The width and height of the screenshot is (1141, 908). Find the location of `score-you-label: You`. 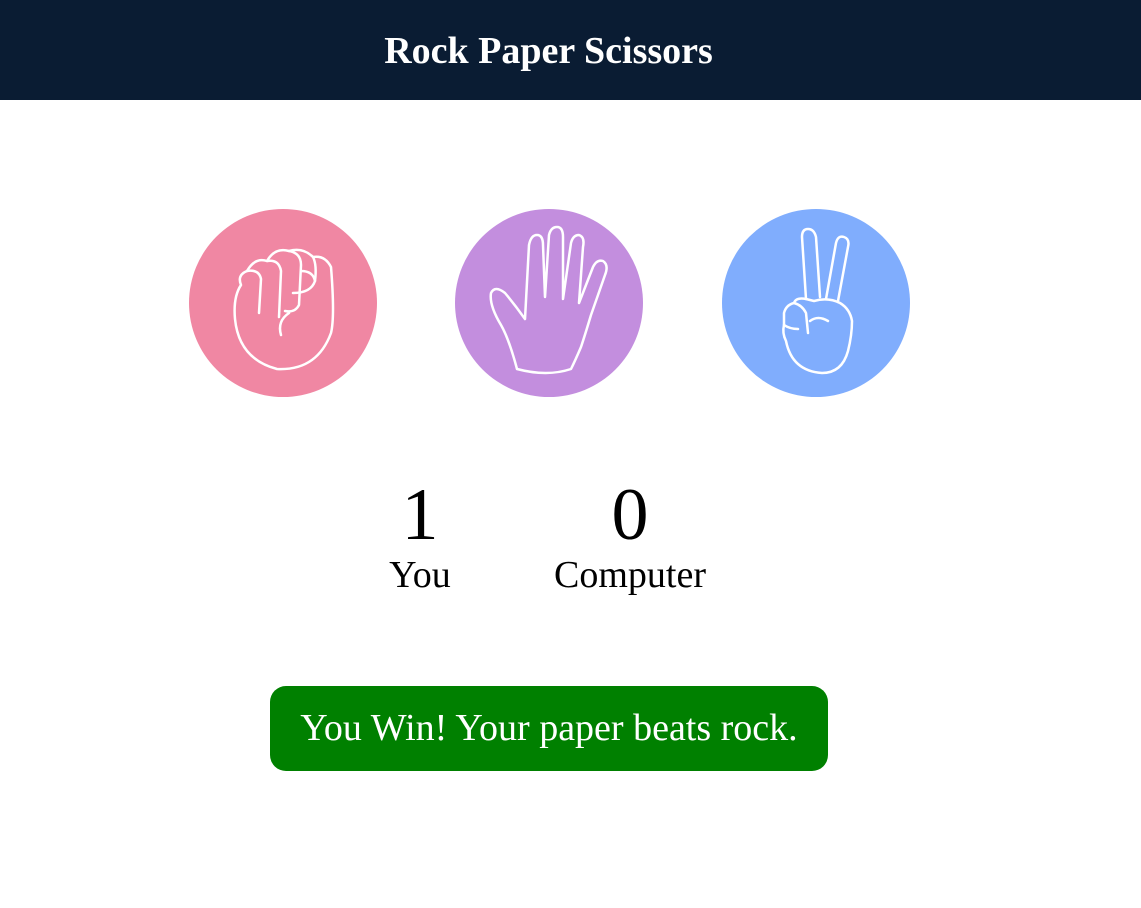

score-you-label: You is located at coordinates (420, 575).